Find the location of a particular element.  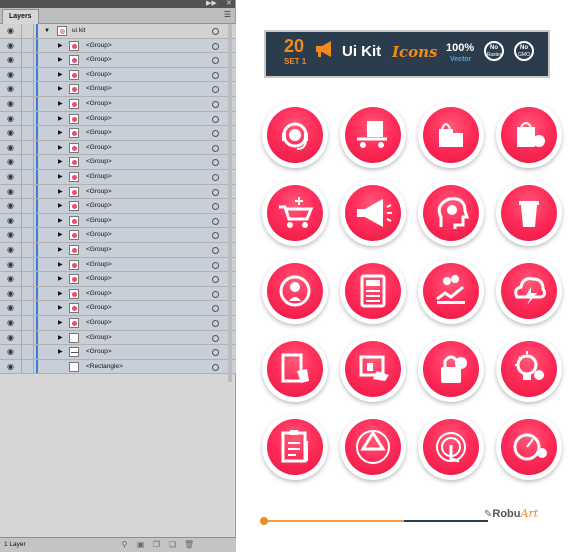

cloud-lightning-icon is located at coordinates (529, 291).